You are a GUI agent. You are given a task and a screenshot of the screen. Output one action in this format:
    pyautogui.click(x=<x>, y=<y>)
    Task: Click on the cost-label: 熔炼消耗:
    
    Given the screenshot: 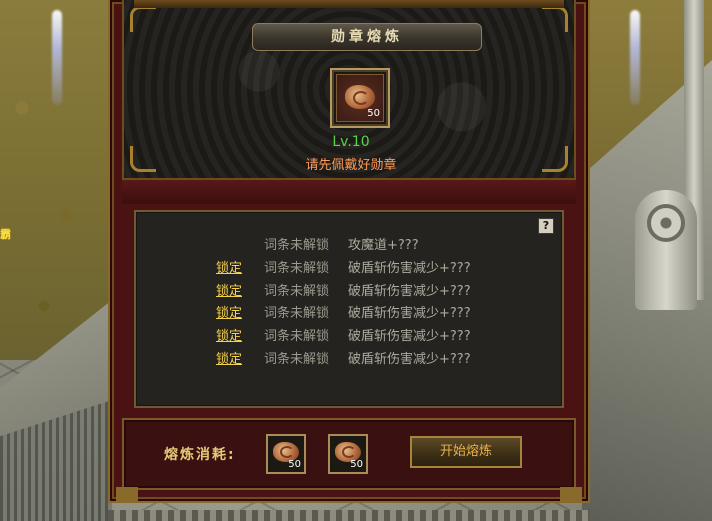 What is the action you would take?
    pyautogui.click(x=200, y=455)
    